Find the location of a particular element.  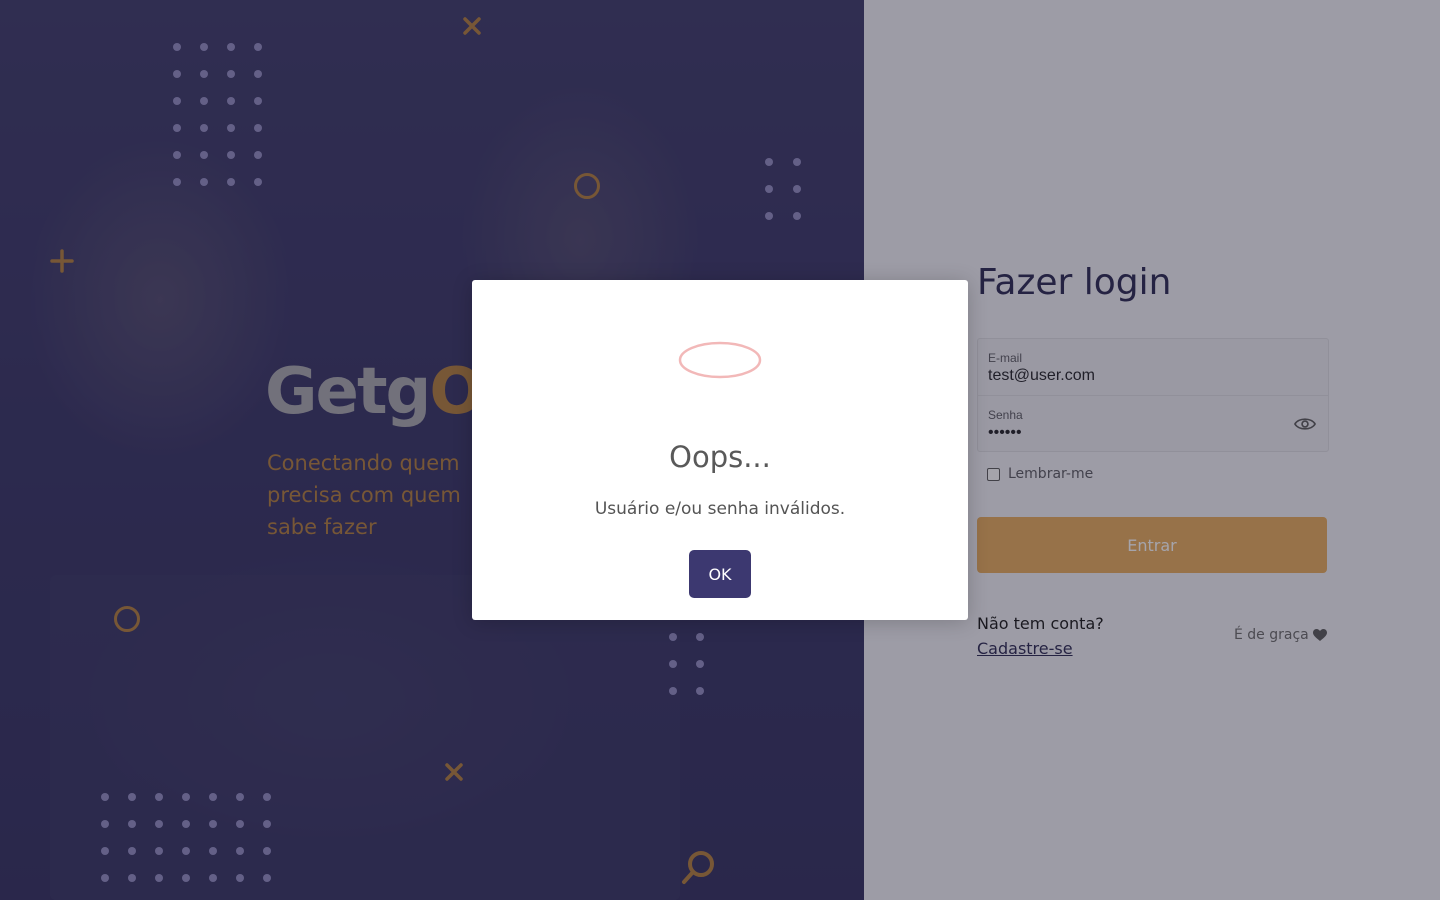

error-dialog: Oops... Usuário e/ou senha inválidos. OK is located at coordinates (720, 450).